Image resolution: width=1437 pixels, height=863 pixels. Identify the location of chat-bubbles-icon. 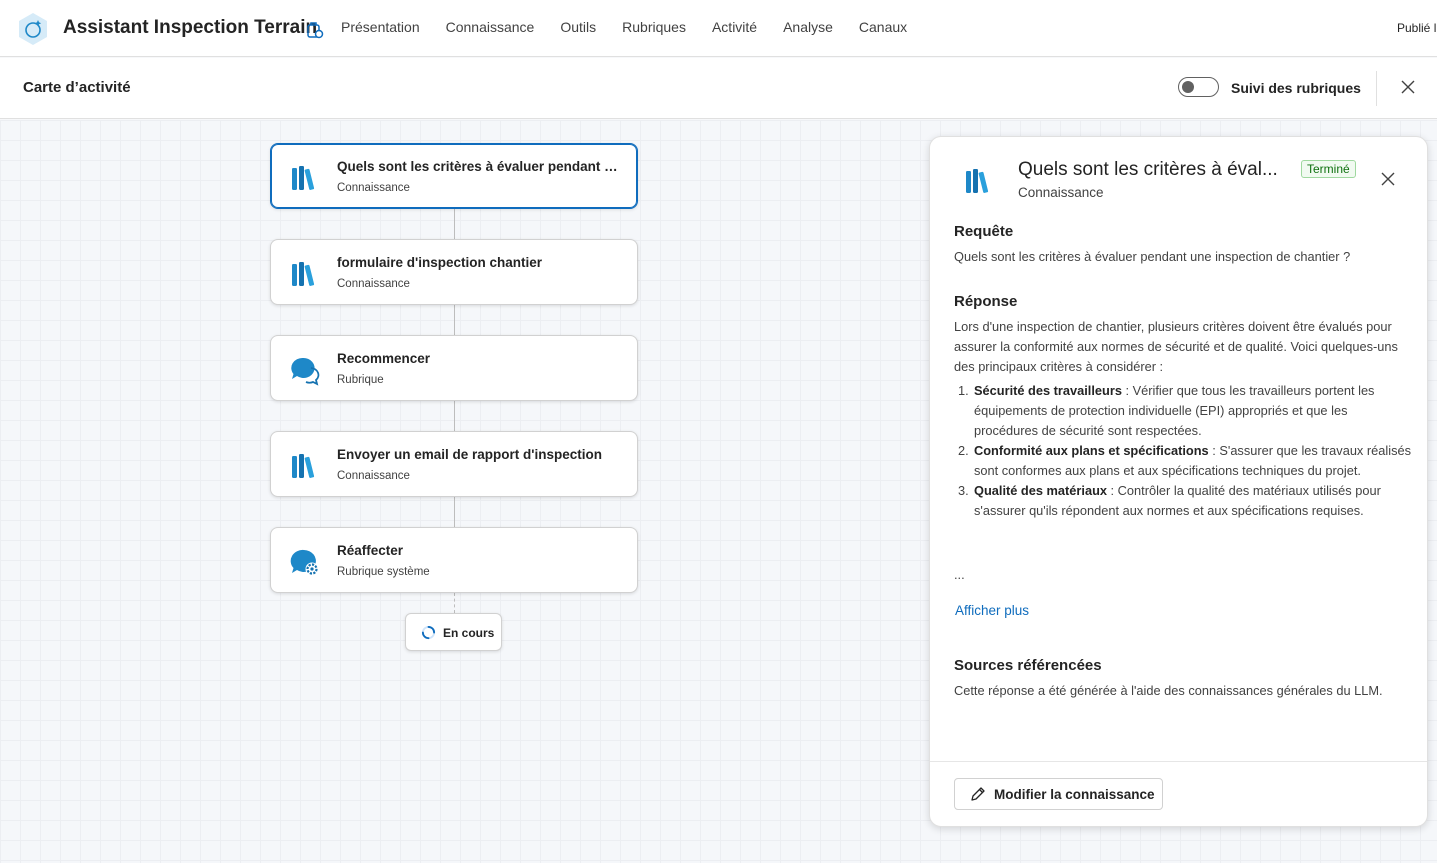
(305, 371).